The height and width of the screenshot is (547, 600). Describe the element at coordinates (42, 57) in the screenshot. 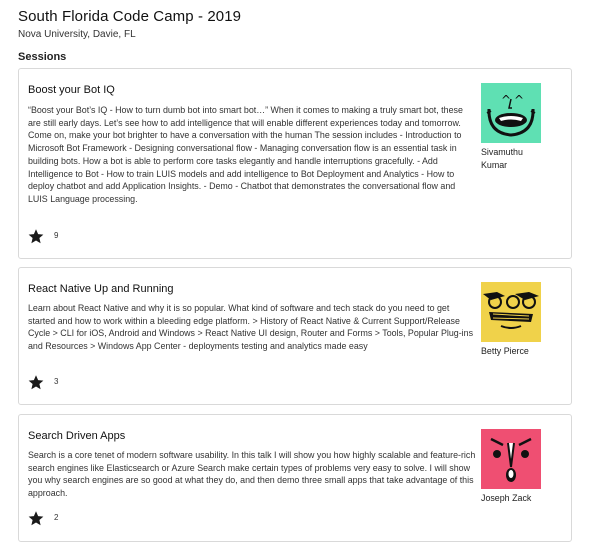

I see `sessions-heading: Sessions` at that location.